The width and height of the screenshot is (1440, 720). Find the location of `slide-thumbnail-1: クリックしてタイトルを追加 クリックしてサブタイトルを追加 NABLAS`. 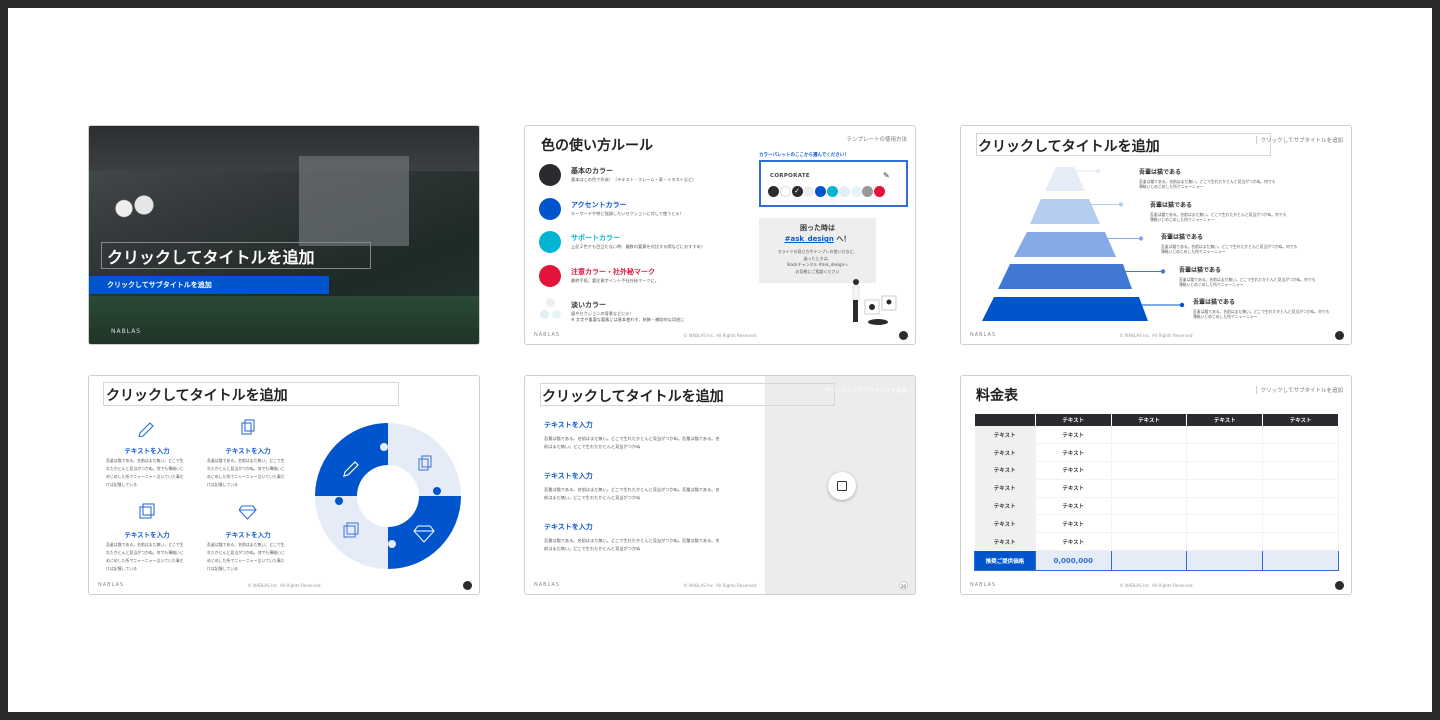

slide-thumbnail-1: クリックしてタイトルを追加 クリックしてサブタイトルを追加 NABLAS is located at coordinates (284, 235).